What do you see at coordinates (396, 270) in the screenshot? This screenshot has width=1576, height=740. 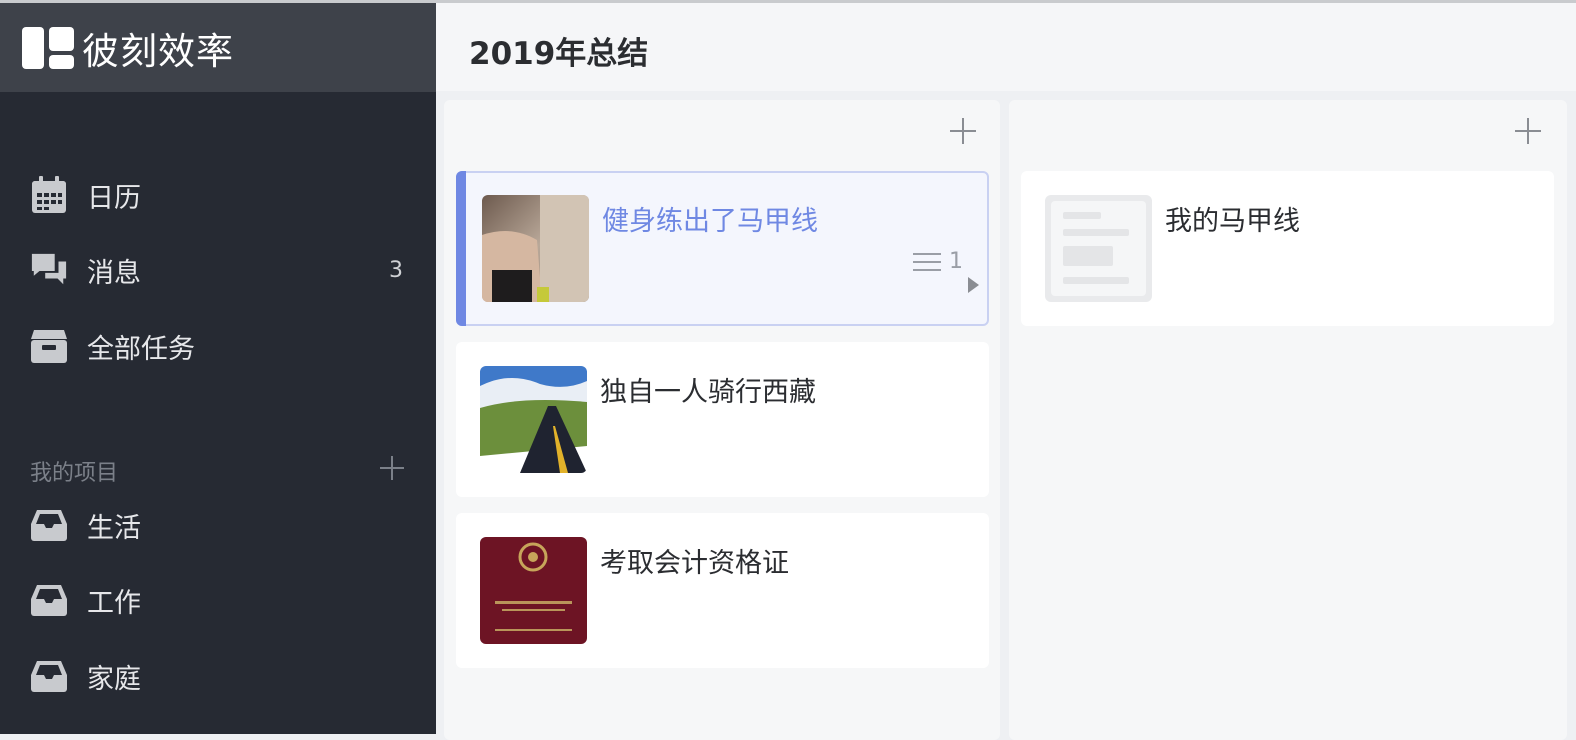 I see `unread-count-badge: 3` at bounding box center [396, 270].